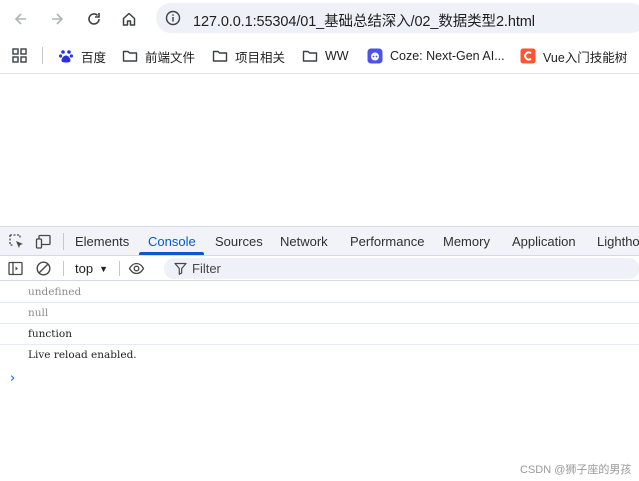 The image size is (639, 481). What do you see at coordinates (337, 56) in the screenshot?
I see `bookmark-label: WW` at bounding box center [337, 56].